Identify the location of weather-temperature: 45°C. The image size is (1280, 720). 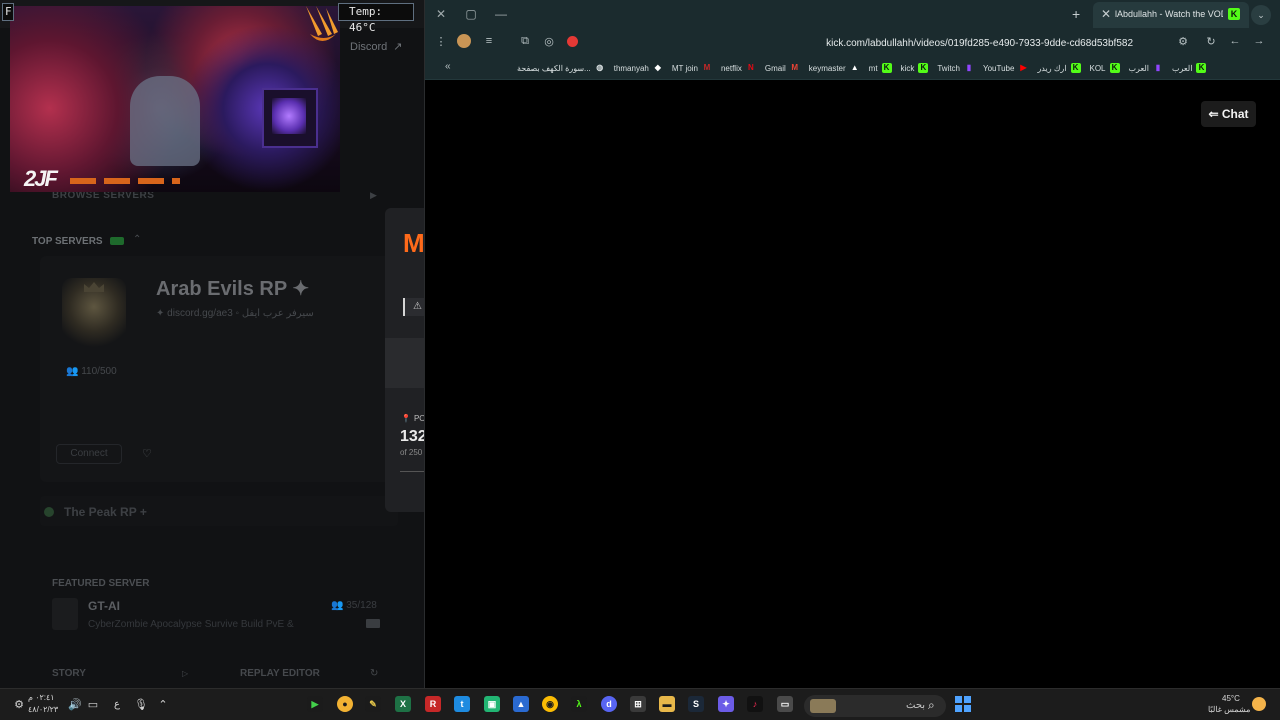
(1231, 698).